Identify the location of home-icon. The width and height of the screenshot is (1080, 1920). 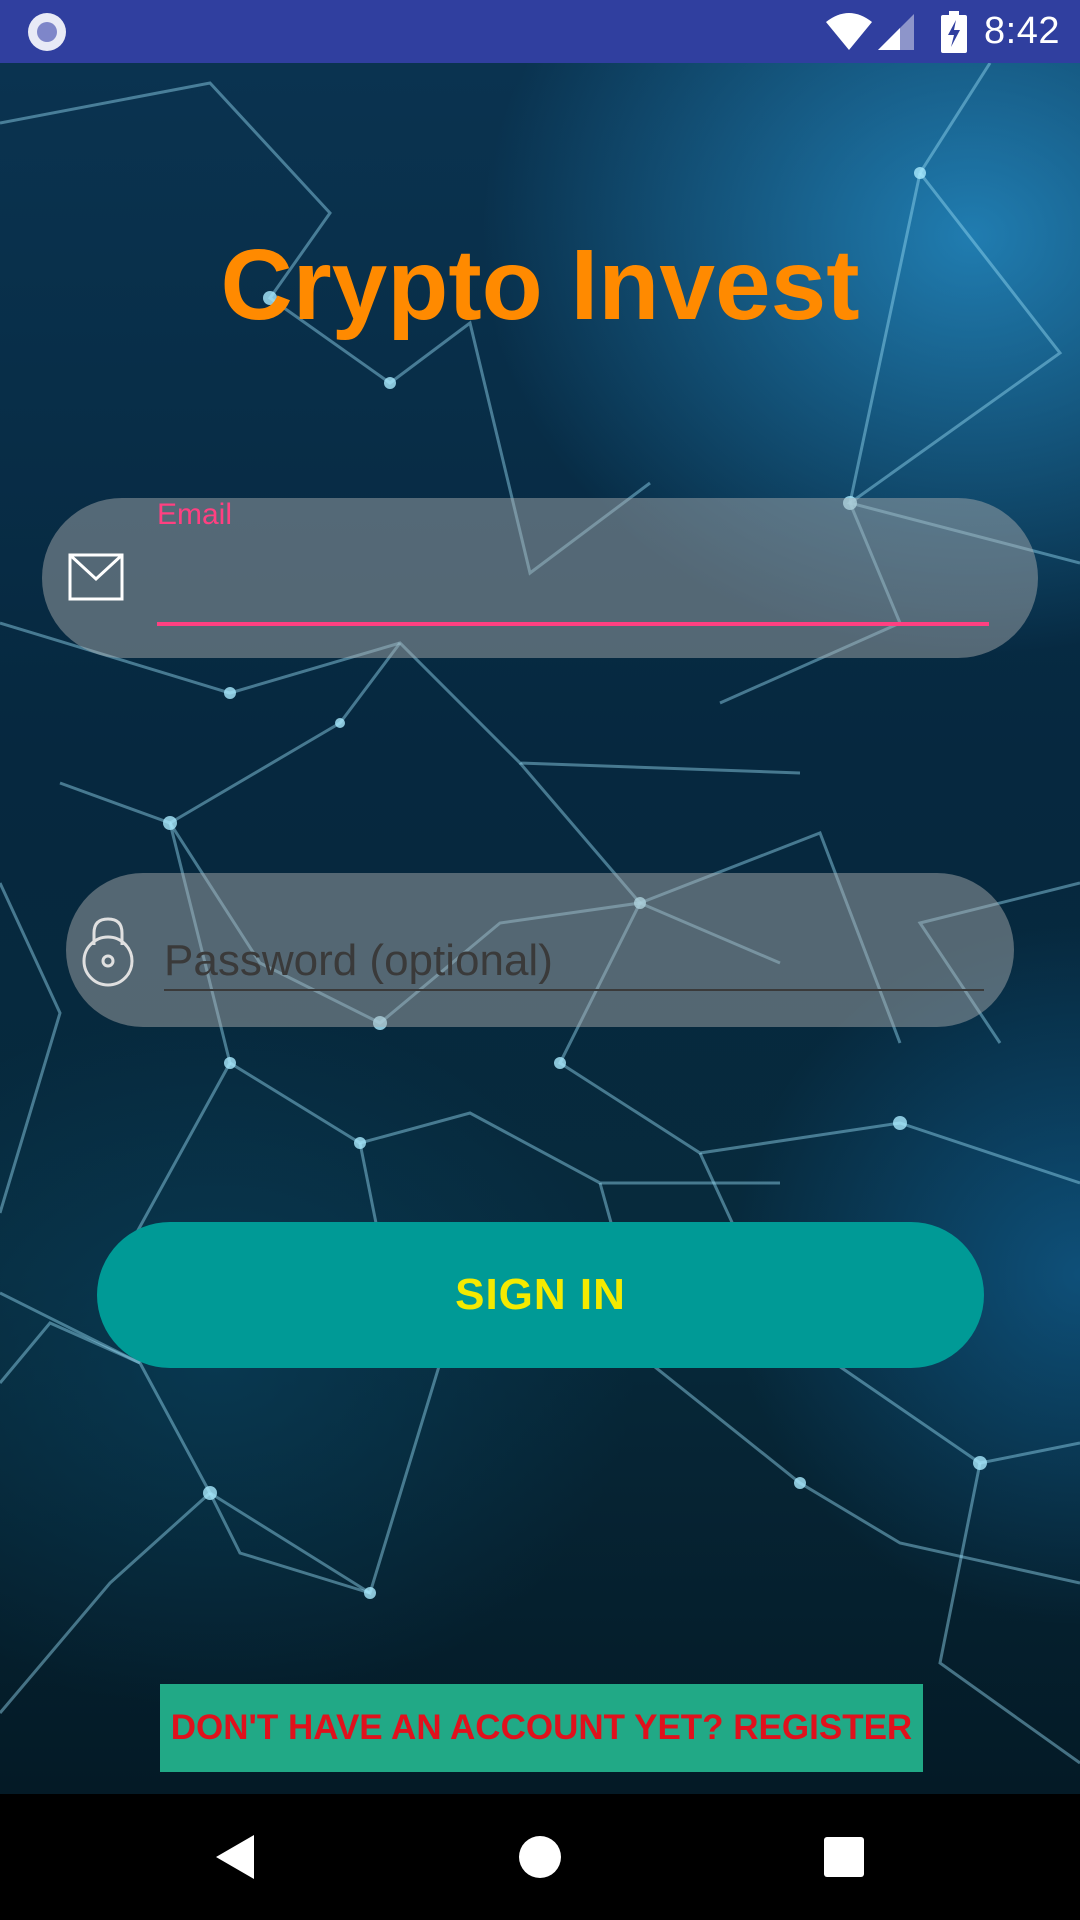
(540, 1857).